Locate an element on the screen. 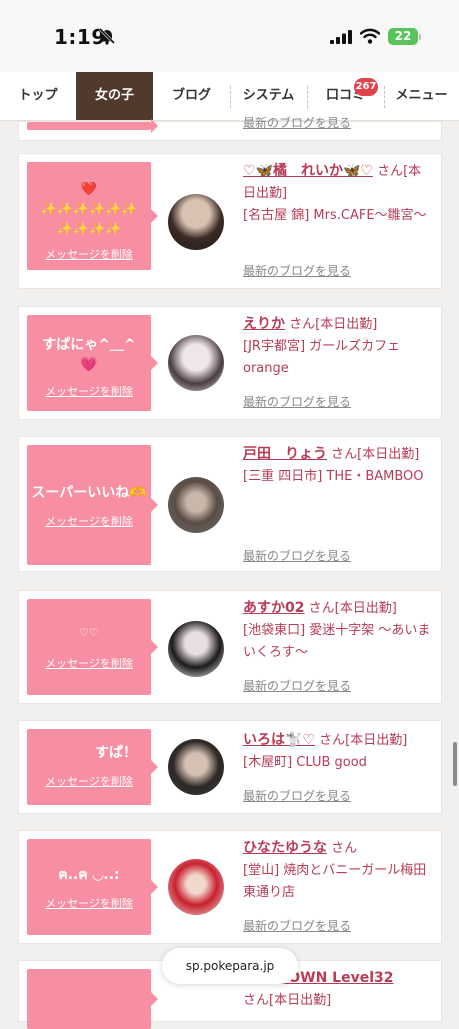  tab-girls: 女の子 is located at coordinates (114, 96).